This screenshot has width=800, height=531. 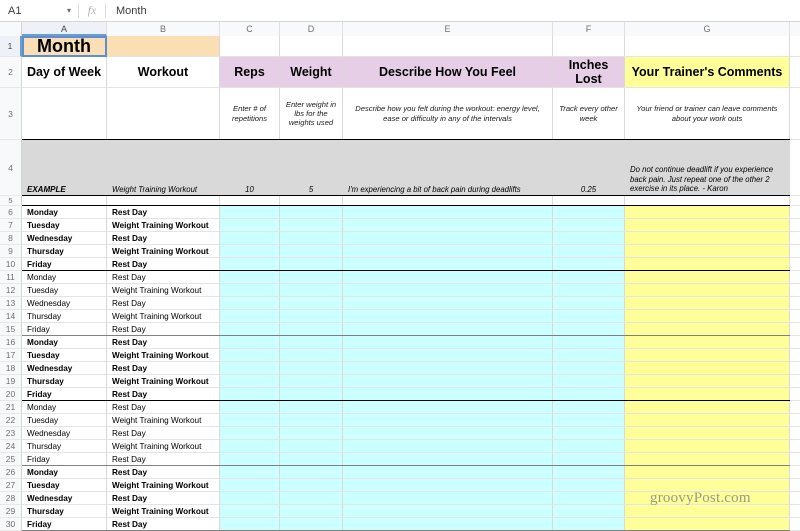 I want to click on column-header-e: E, so click(x=448, y=29).